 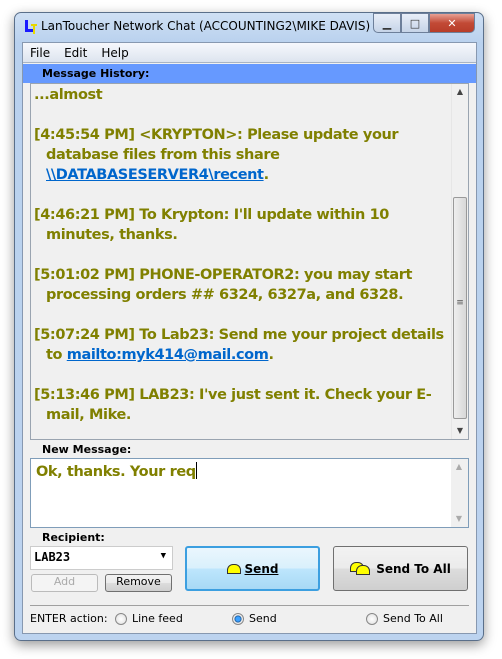 I want to click on maximize-button: □, so click(x=415, y=23).